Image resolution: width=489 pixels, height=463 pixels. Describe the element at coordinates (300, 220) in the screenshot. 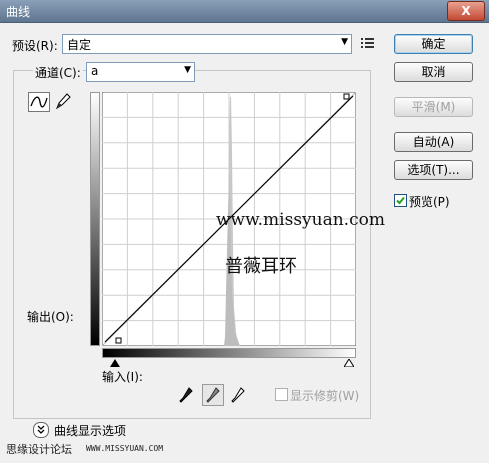

I see `watermark-url: www.missyuan.com` at that location.